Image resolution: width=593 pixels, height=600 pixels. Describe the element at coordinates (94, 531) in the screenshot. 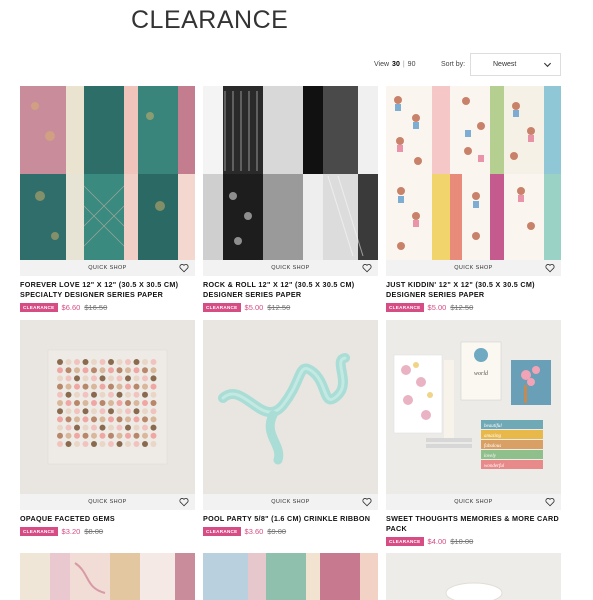

I see `original-price: $8.00` at that location.